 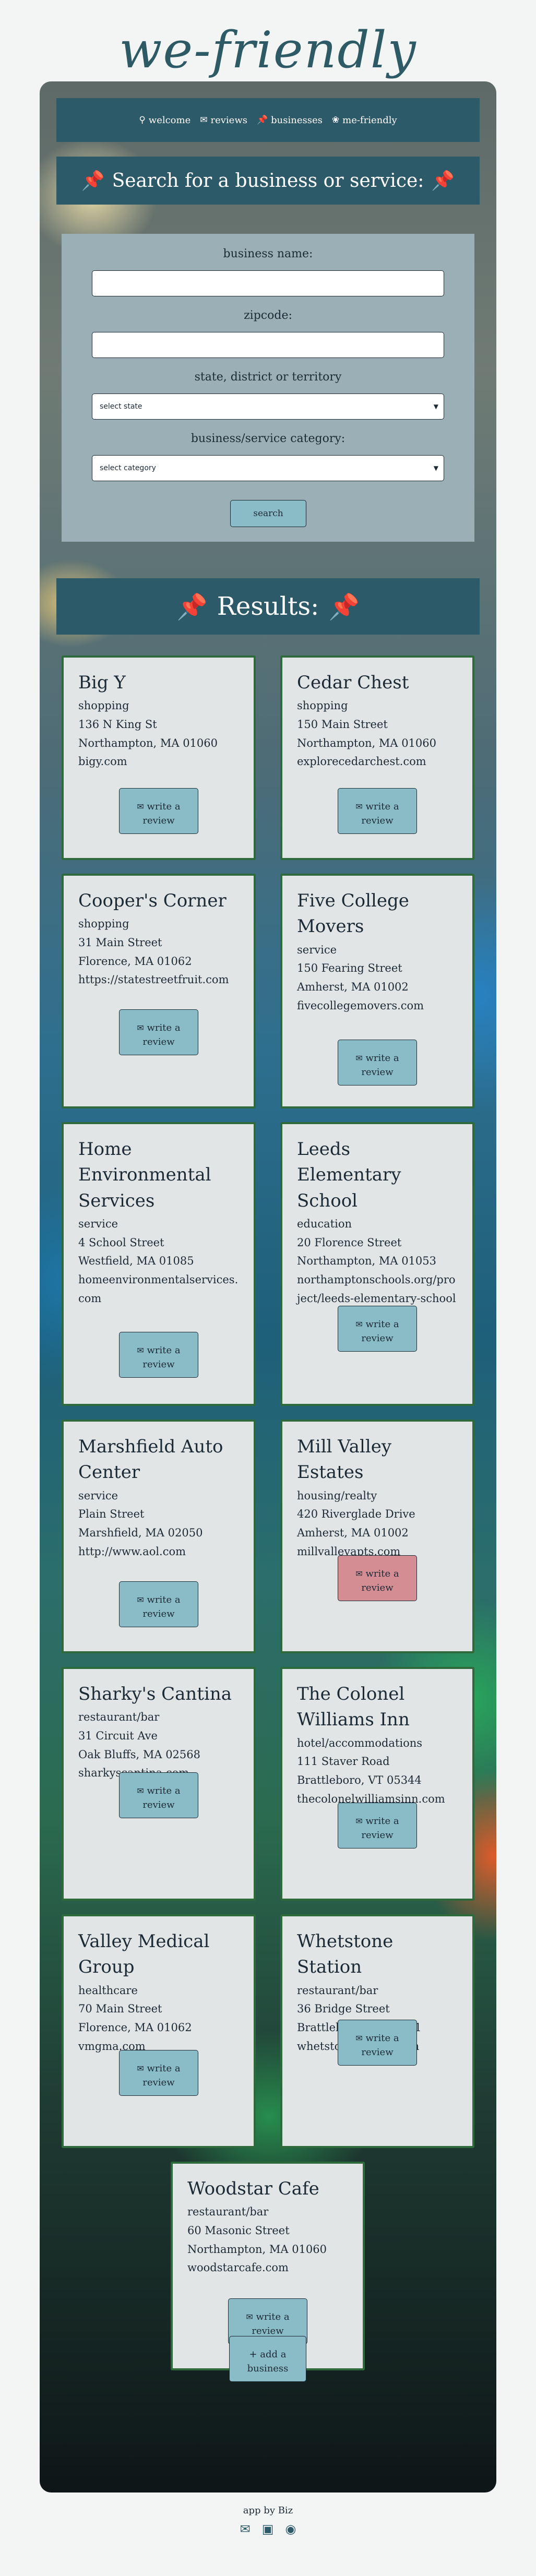 What do you see at coordinates (268, 181) in the screenshot?
I see `search-title: Search for a business or service:` at bounding box center [268, 181].